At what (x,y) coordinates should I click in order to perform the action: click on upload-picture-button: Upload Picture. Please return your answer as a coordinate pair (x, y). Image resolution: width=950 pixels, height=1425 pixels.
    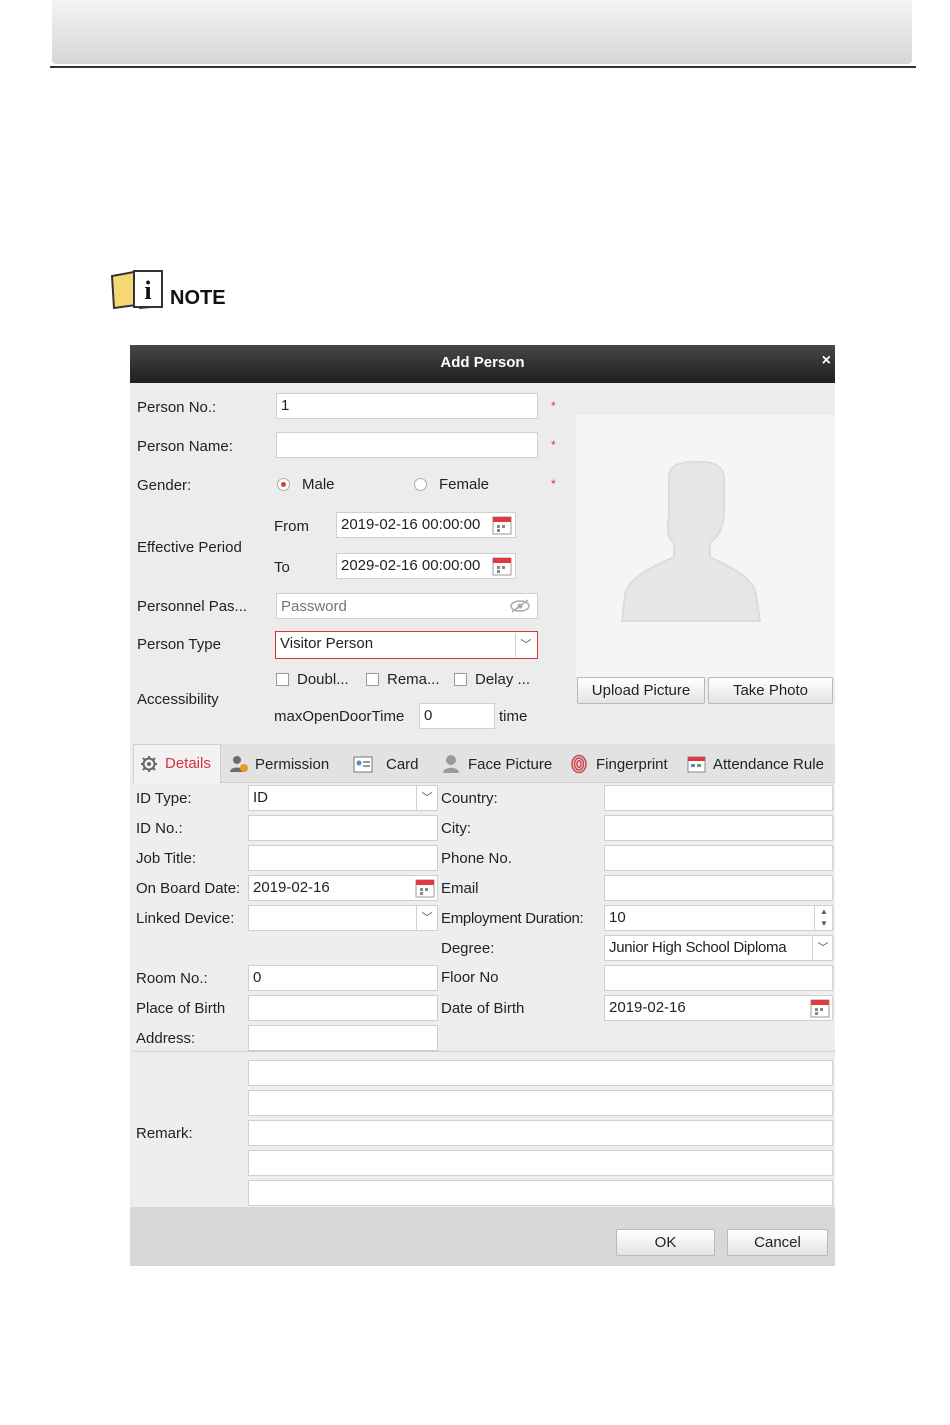
    Looking at the image, I should click on (641, 690).